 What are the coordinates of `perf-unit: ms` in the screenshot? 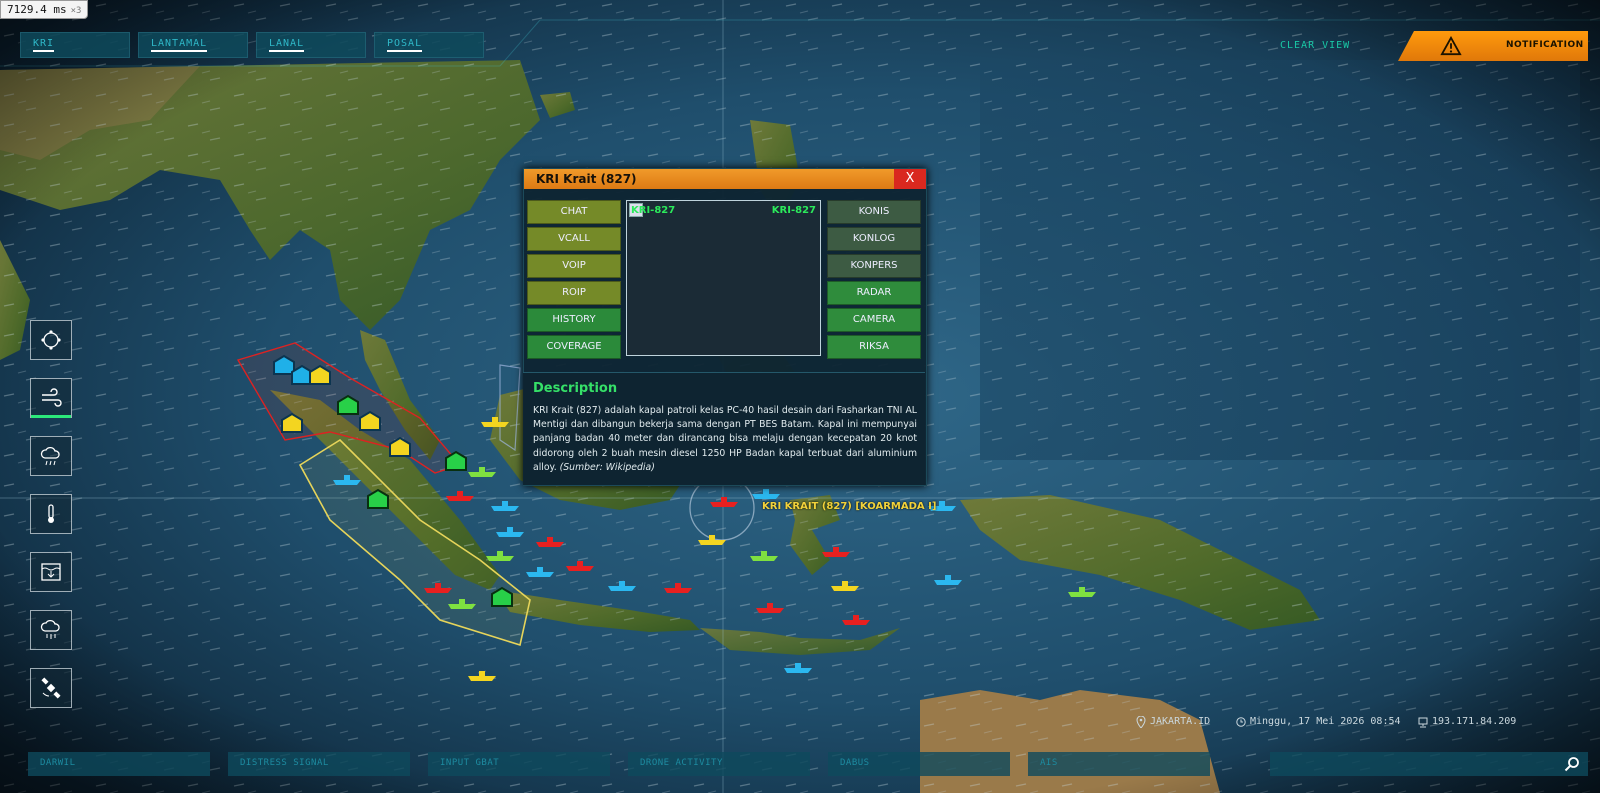 It's located at (60, 9).